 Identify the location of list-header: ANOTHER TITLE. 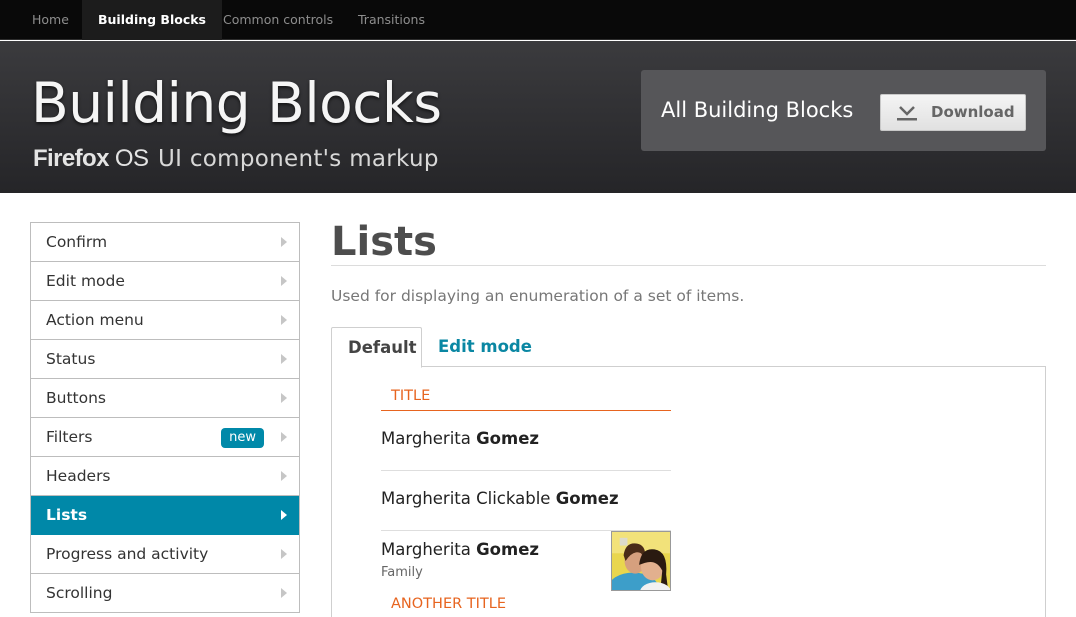
(526, 605).